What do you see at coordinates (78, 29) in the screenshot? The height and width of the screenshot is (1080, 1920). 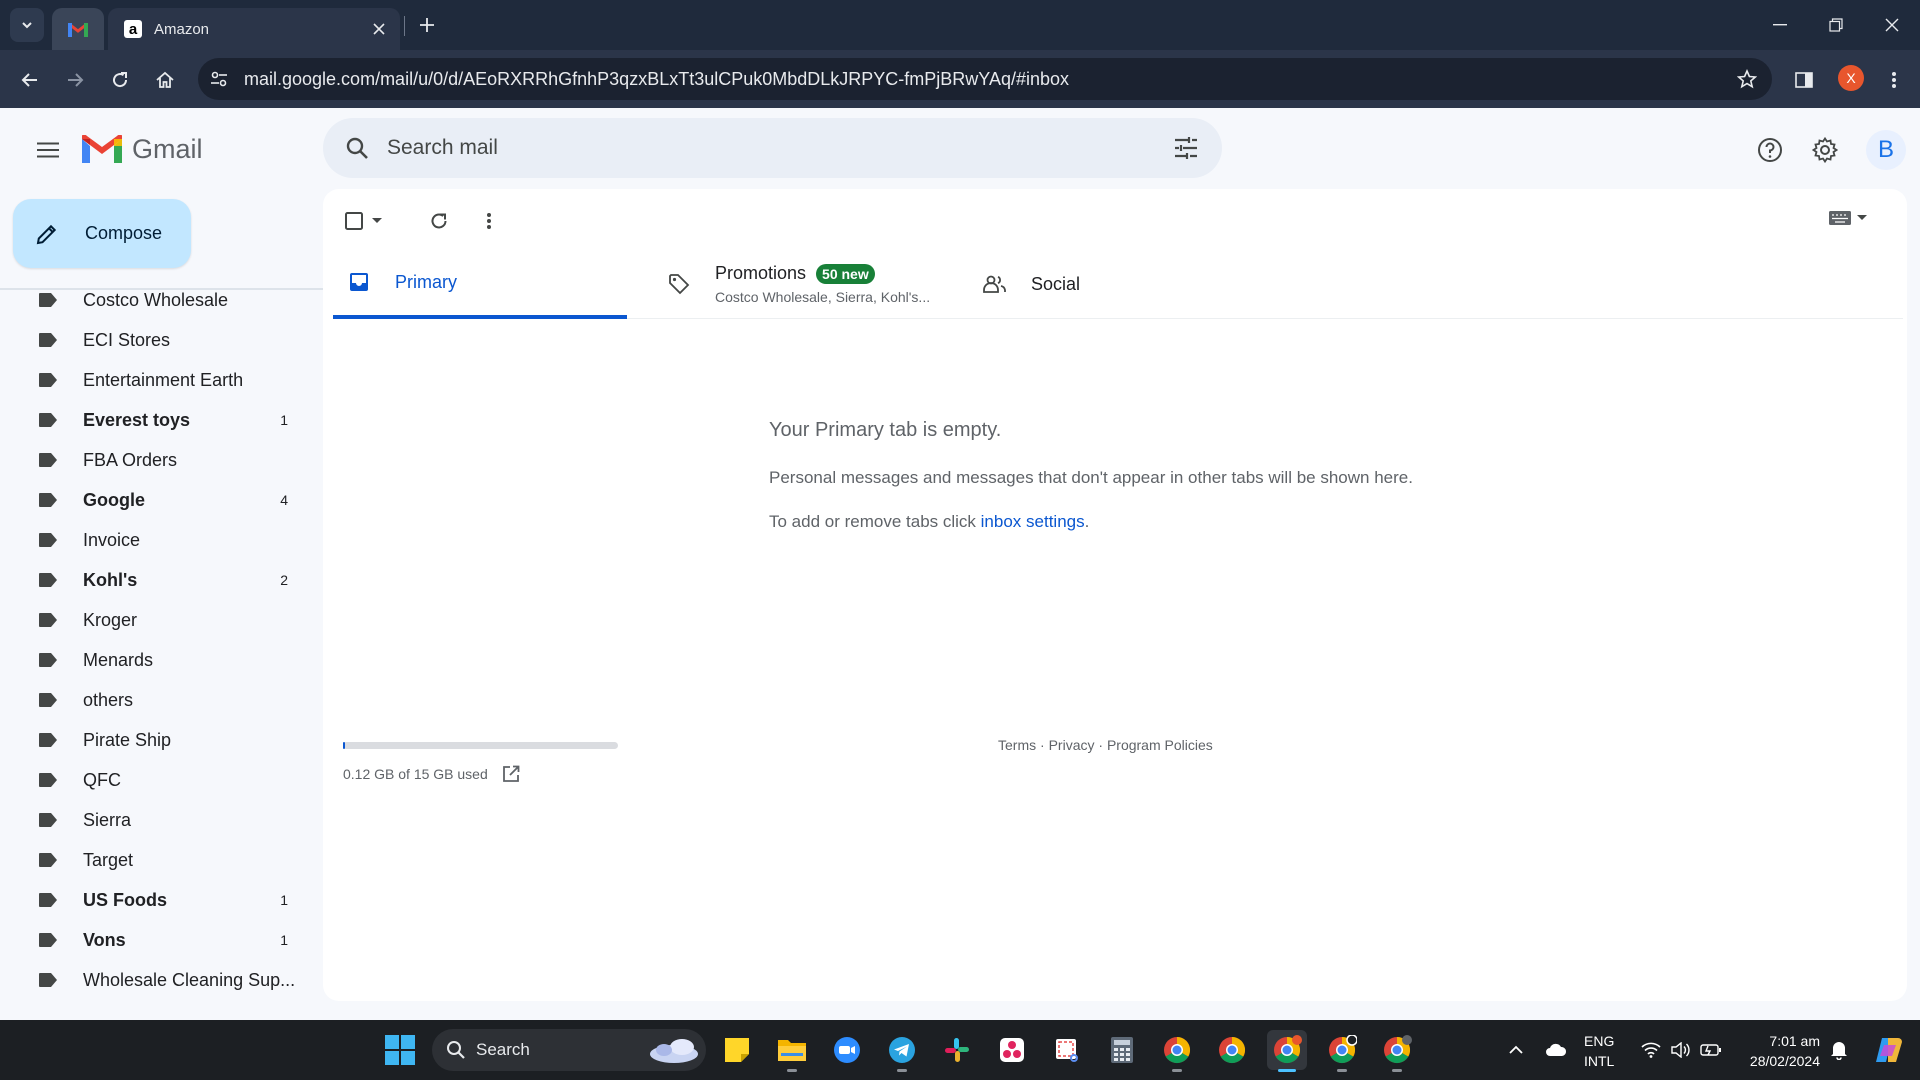 I see `gmail-tab` at bounding box center [78, 29].